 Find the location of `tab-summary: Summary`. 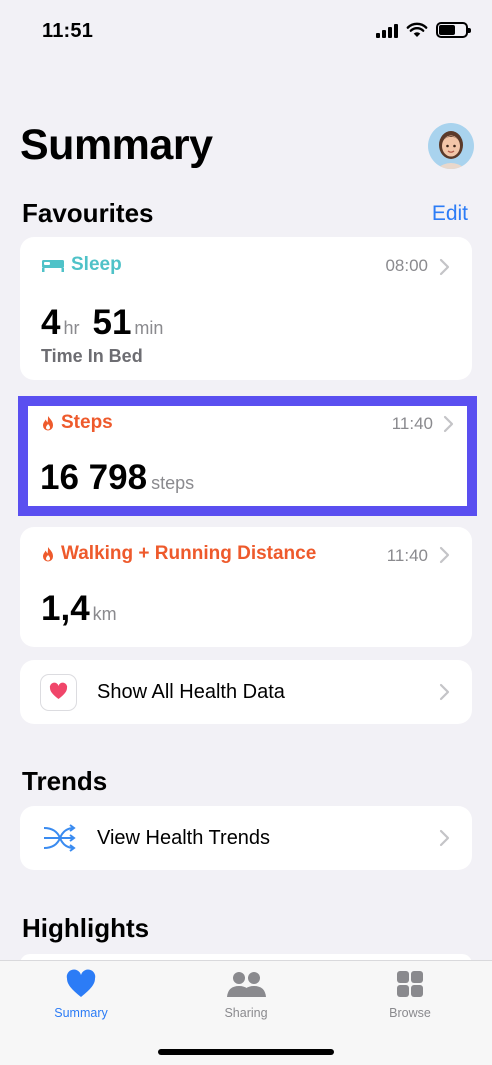

tab-summary: Summary is located at coordinates (81, 994).